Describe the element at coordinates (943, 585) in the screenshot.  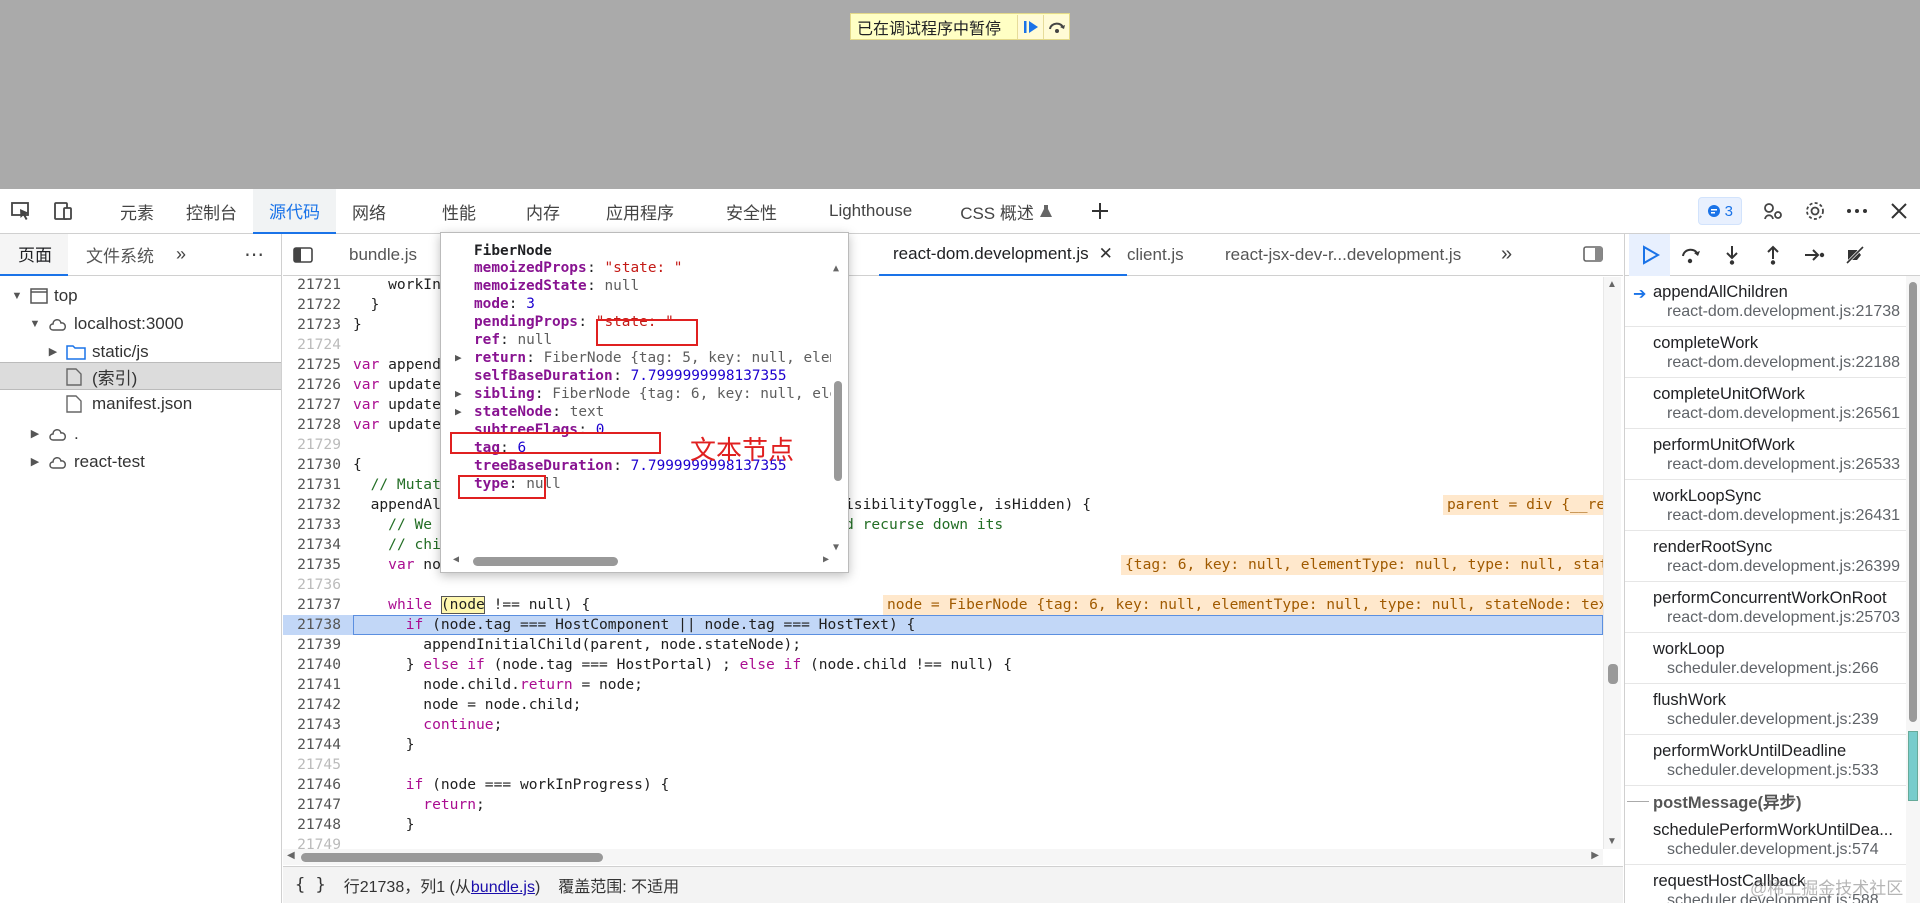
I see `code-line: 21736` at that location.